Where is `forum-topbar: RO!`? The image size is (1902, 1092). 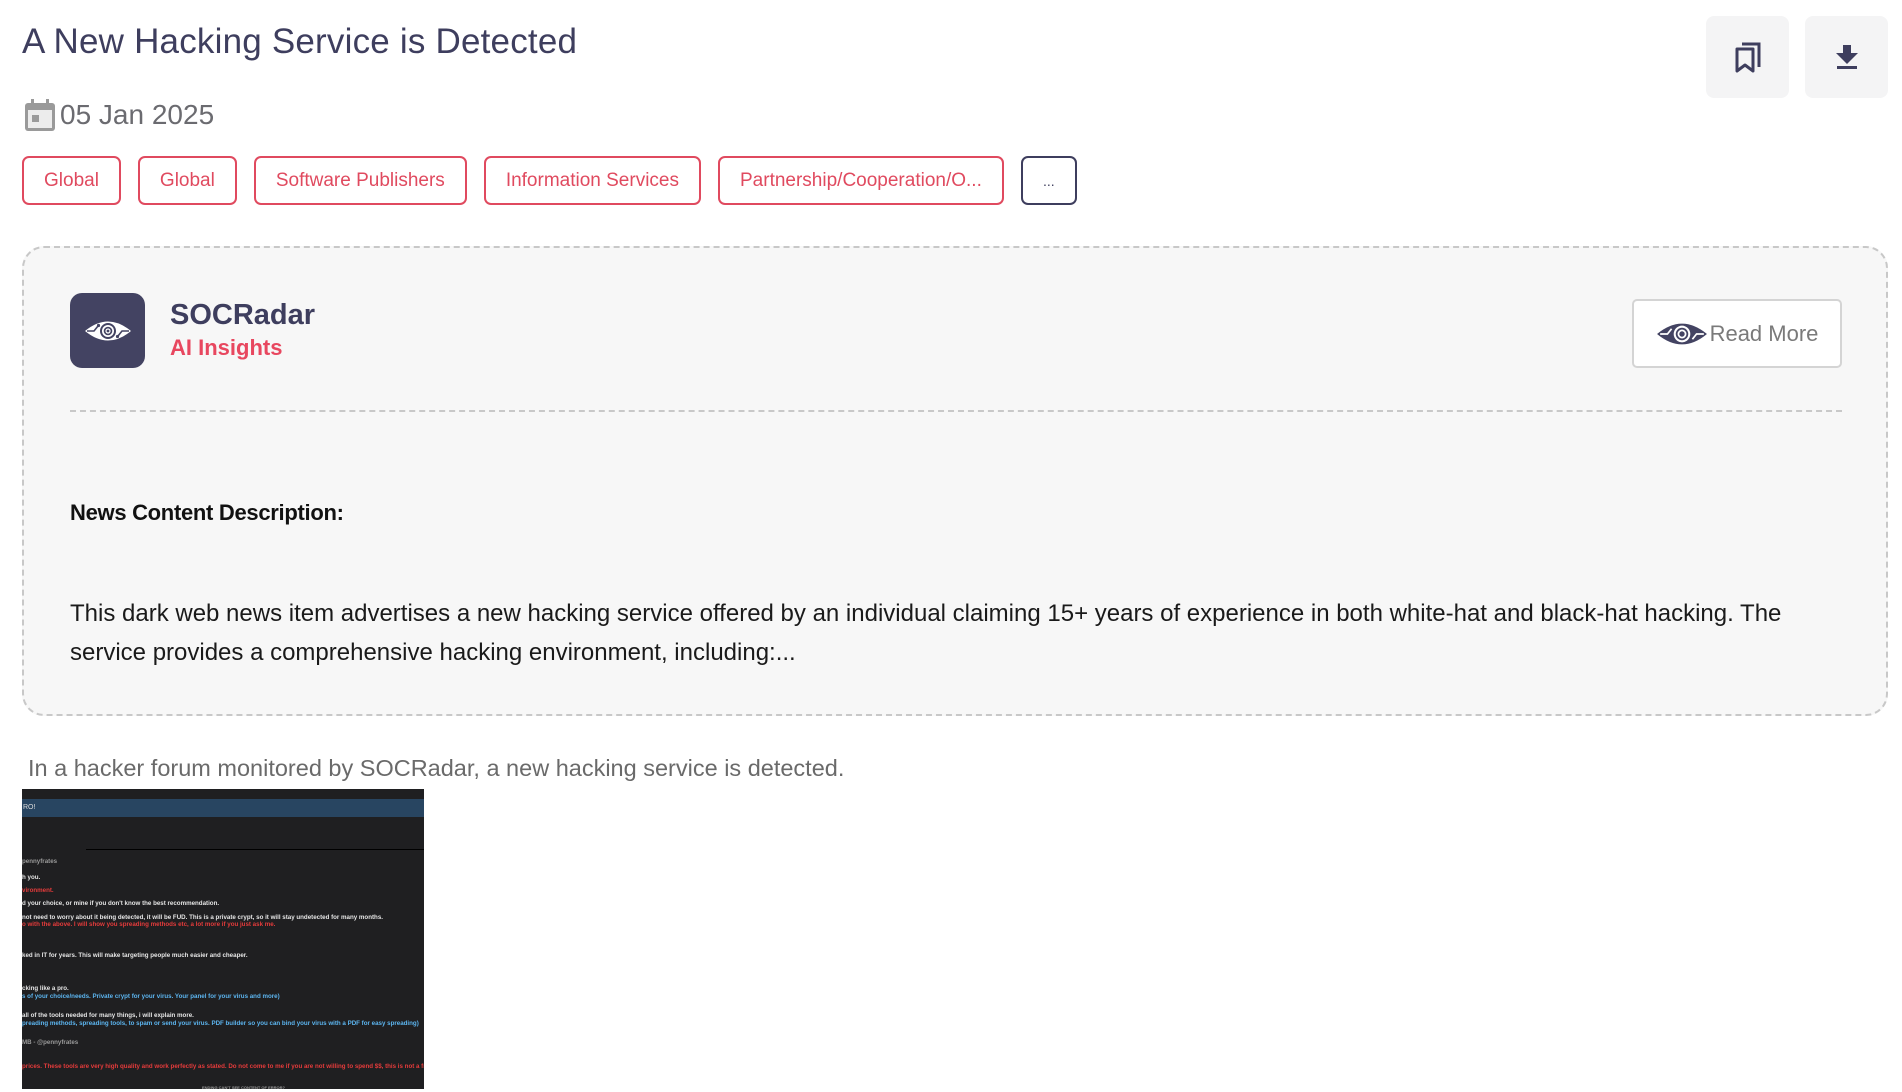 forum-topbar: RO! is located at coordinates (223, 808).